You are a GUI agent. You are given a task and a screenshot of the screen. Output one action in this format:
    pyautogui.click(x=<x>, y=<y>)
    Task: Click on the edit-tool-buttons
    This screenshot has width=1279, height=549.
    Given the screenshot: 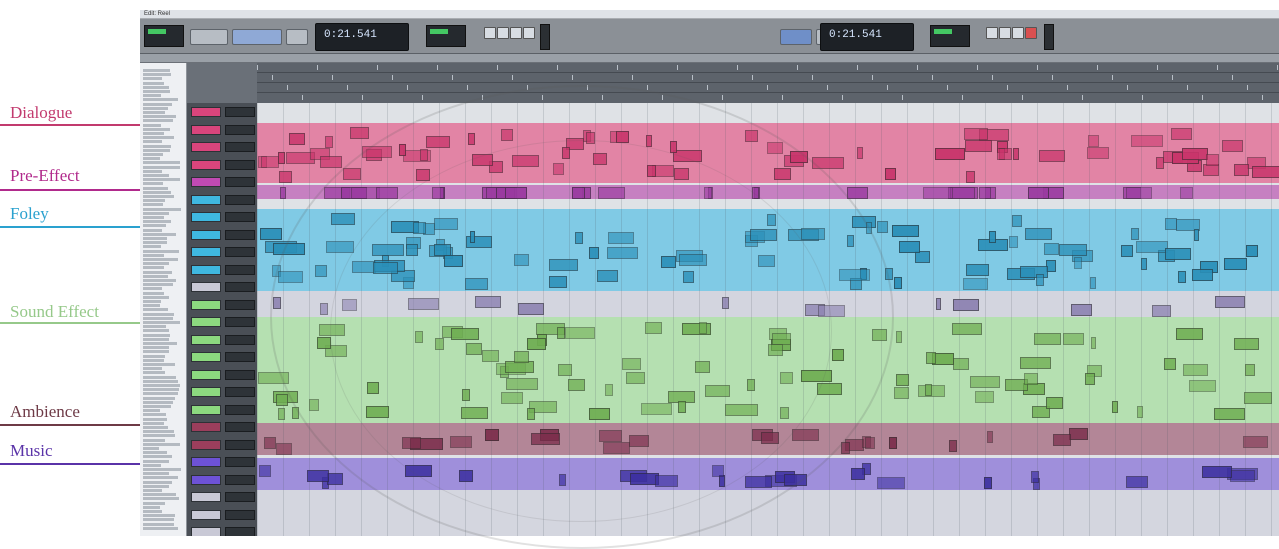 What is the action you would take?
    pyautogui.click(x=257, y=37)
    